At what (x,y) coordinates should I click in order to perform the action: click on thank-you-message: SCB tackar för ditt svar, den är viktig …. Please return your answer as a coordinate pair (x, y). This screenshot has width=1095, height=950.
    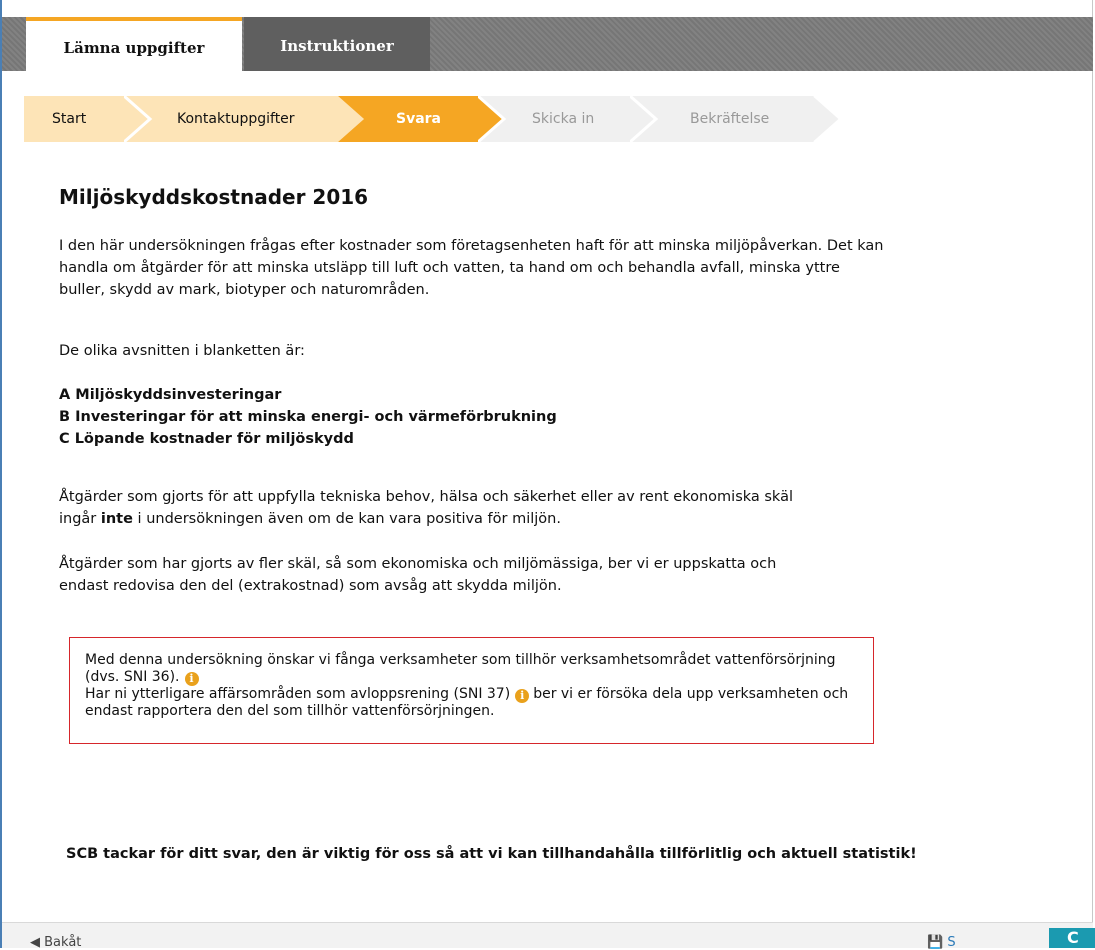
    Looking at the image, I should click on (491, 854).